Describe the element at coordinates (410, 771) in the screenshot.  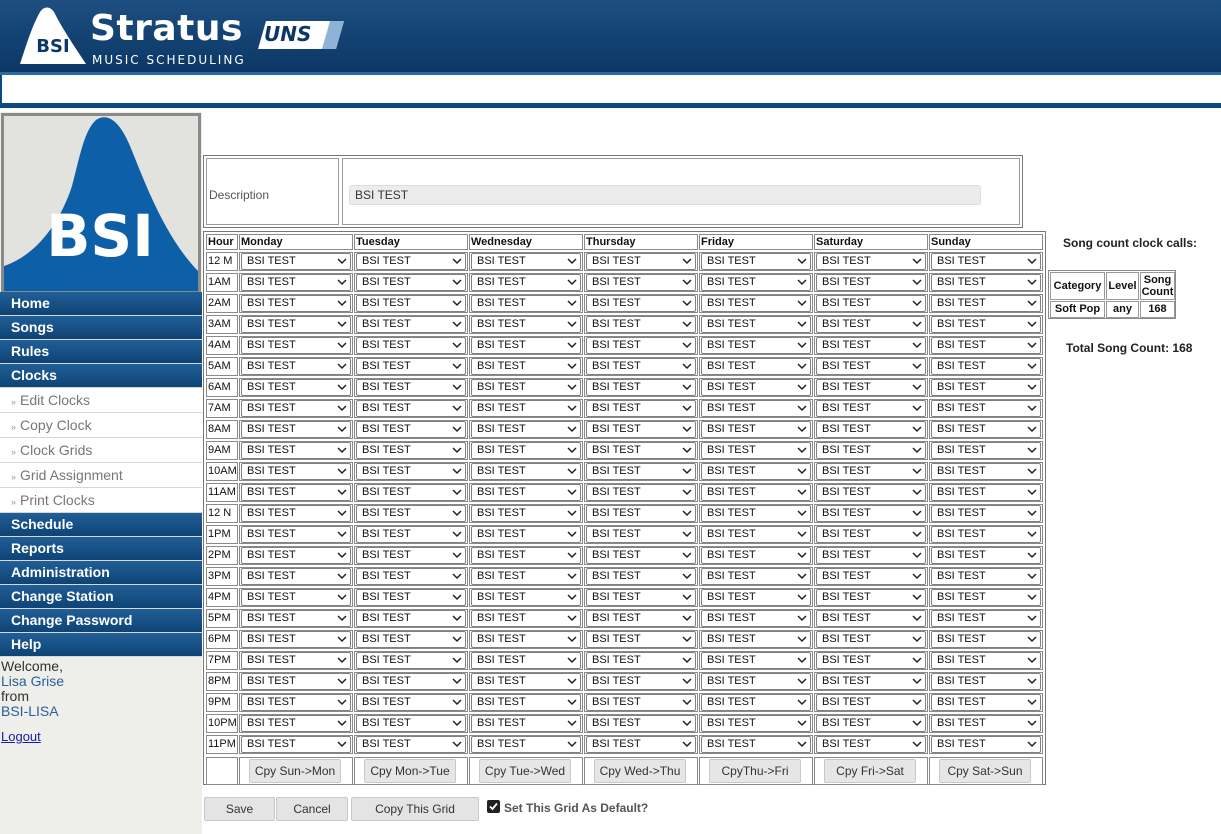
I see `copy-day-button: Cpy Mon->Tue` at that location.